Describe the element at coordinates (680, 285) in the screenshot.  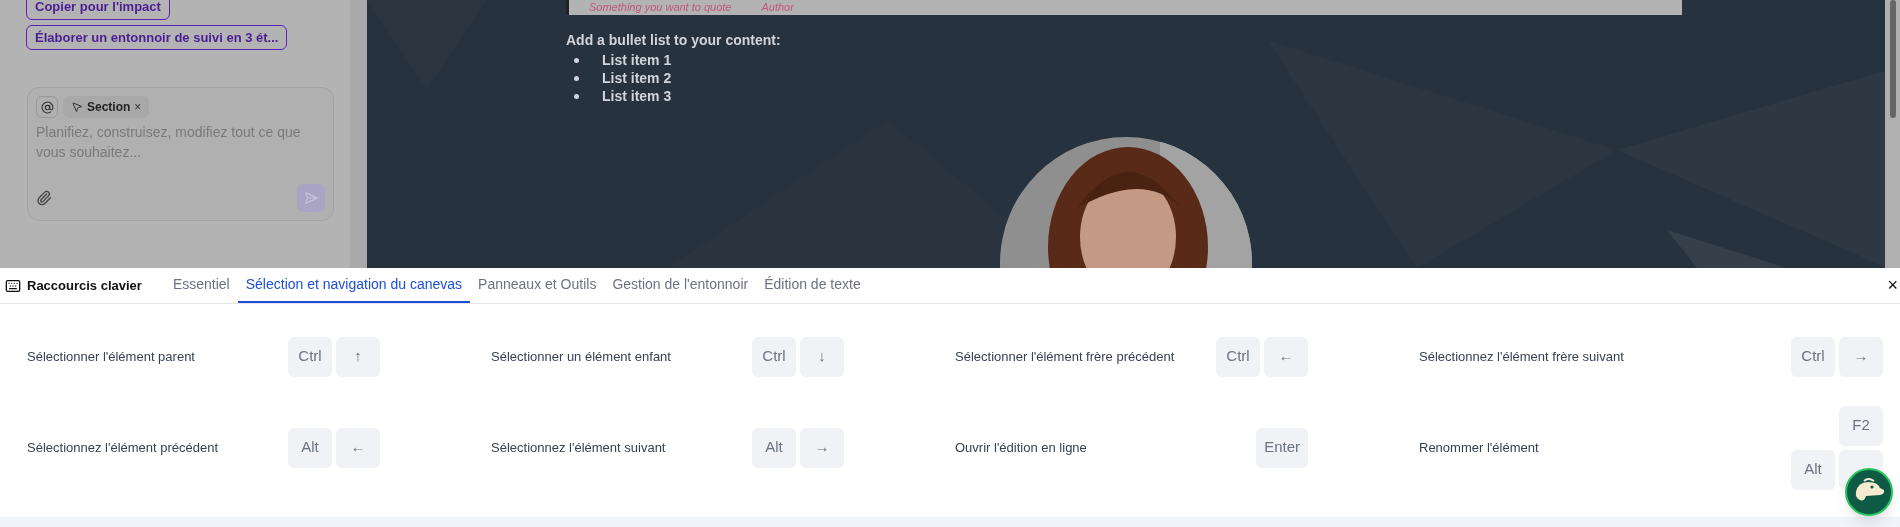
I see `shortcut-tab: Gestion de l'entonnoir` at that location.